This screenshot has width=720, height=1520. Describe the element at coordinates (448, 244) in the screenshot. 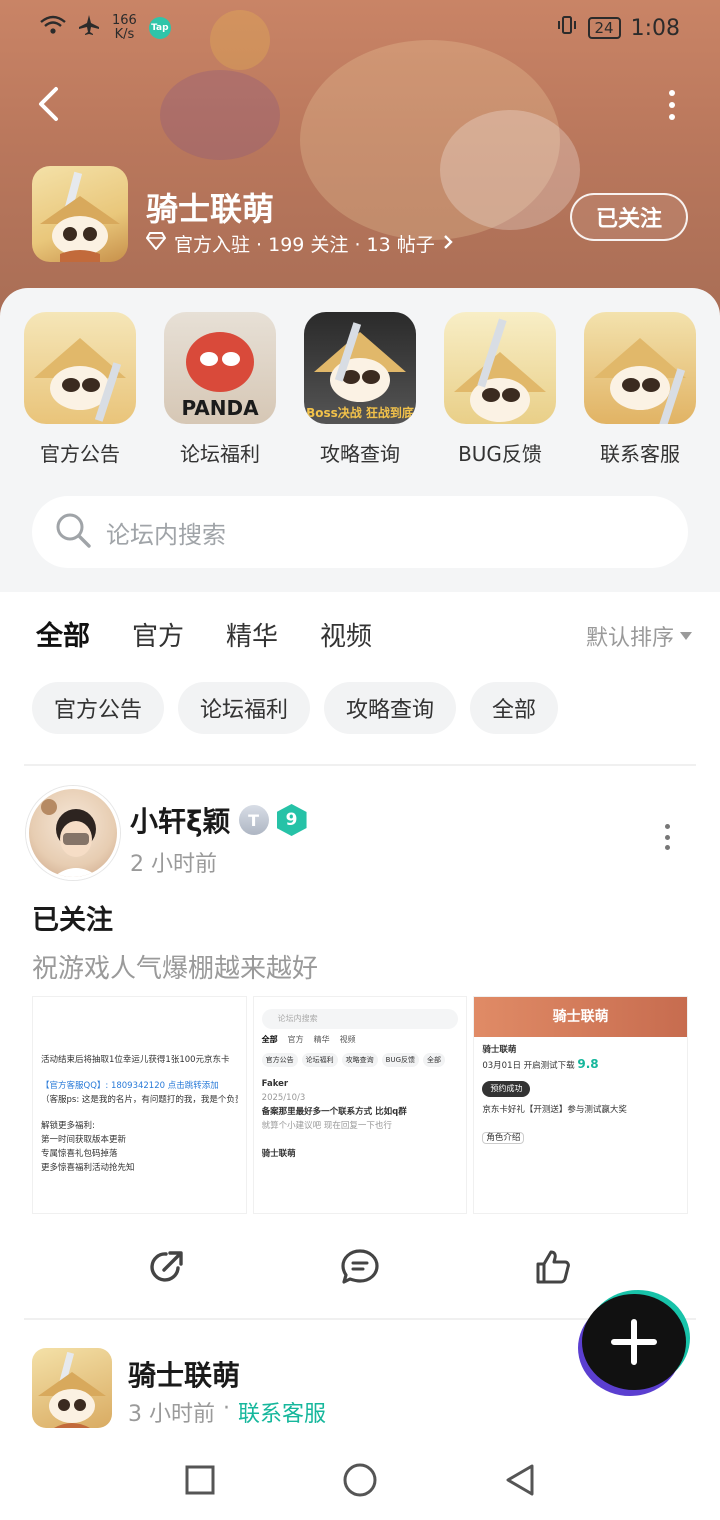

I see `chevron-right-icon` at that location.